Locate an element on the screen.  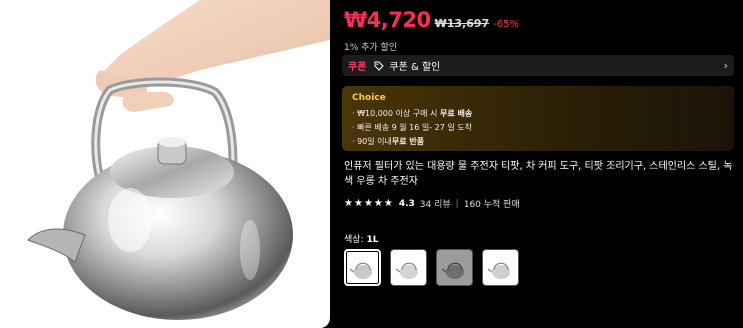
original-price: ₩13,697 is located at coordinates (462, 23).